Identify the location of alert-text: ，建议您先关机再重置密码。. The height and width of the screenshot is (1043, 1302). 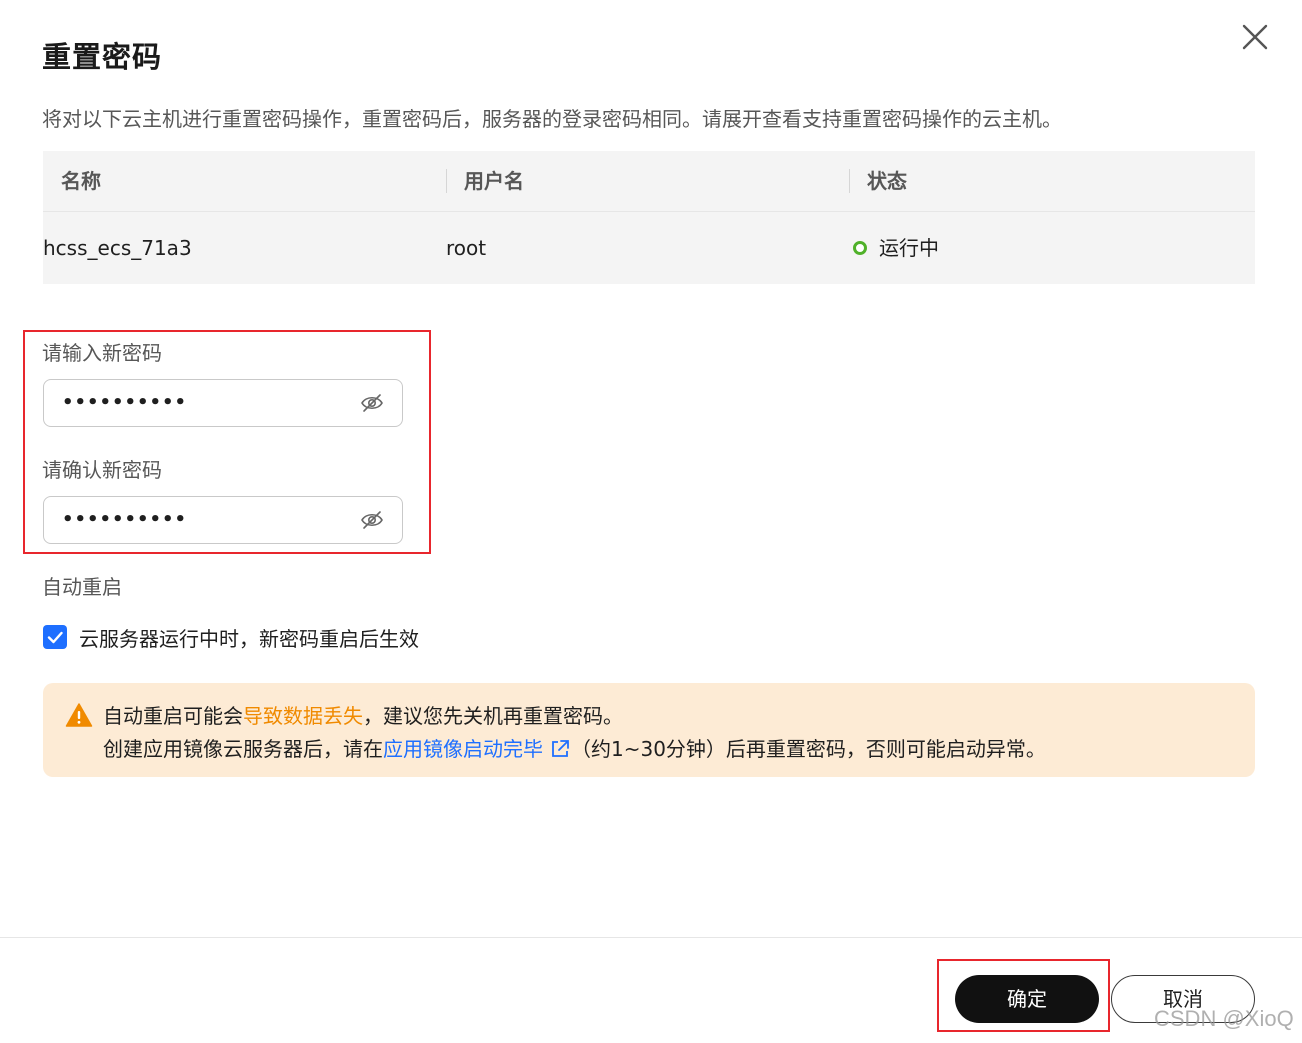
(493, 716).